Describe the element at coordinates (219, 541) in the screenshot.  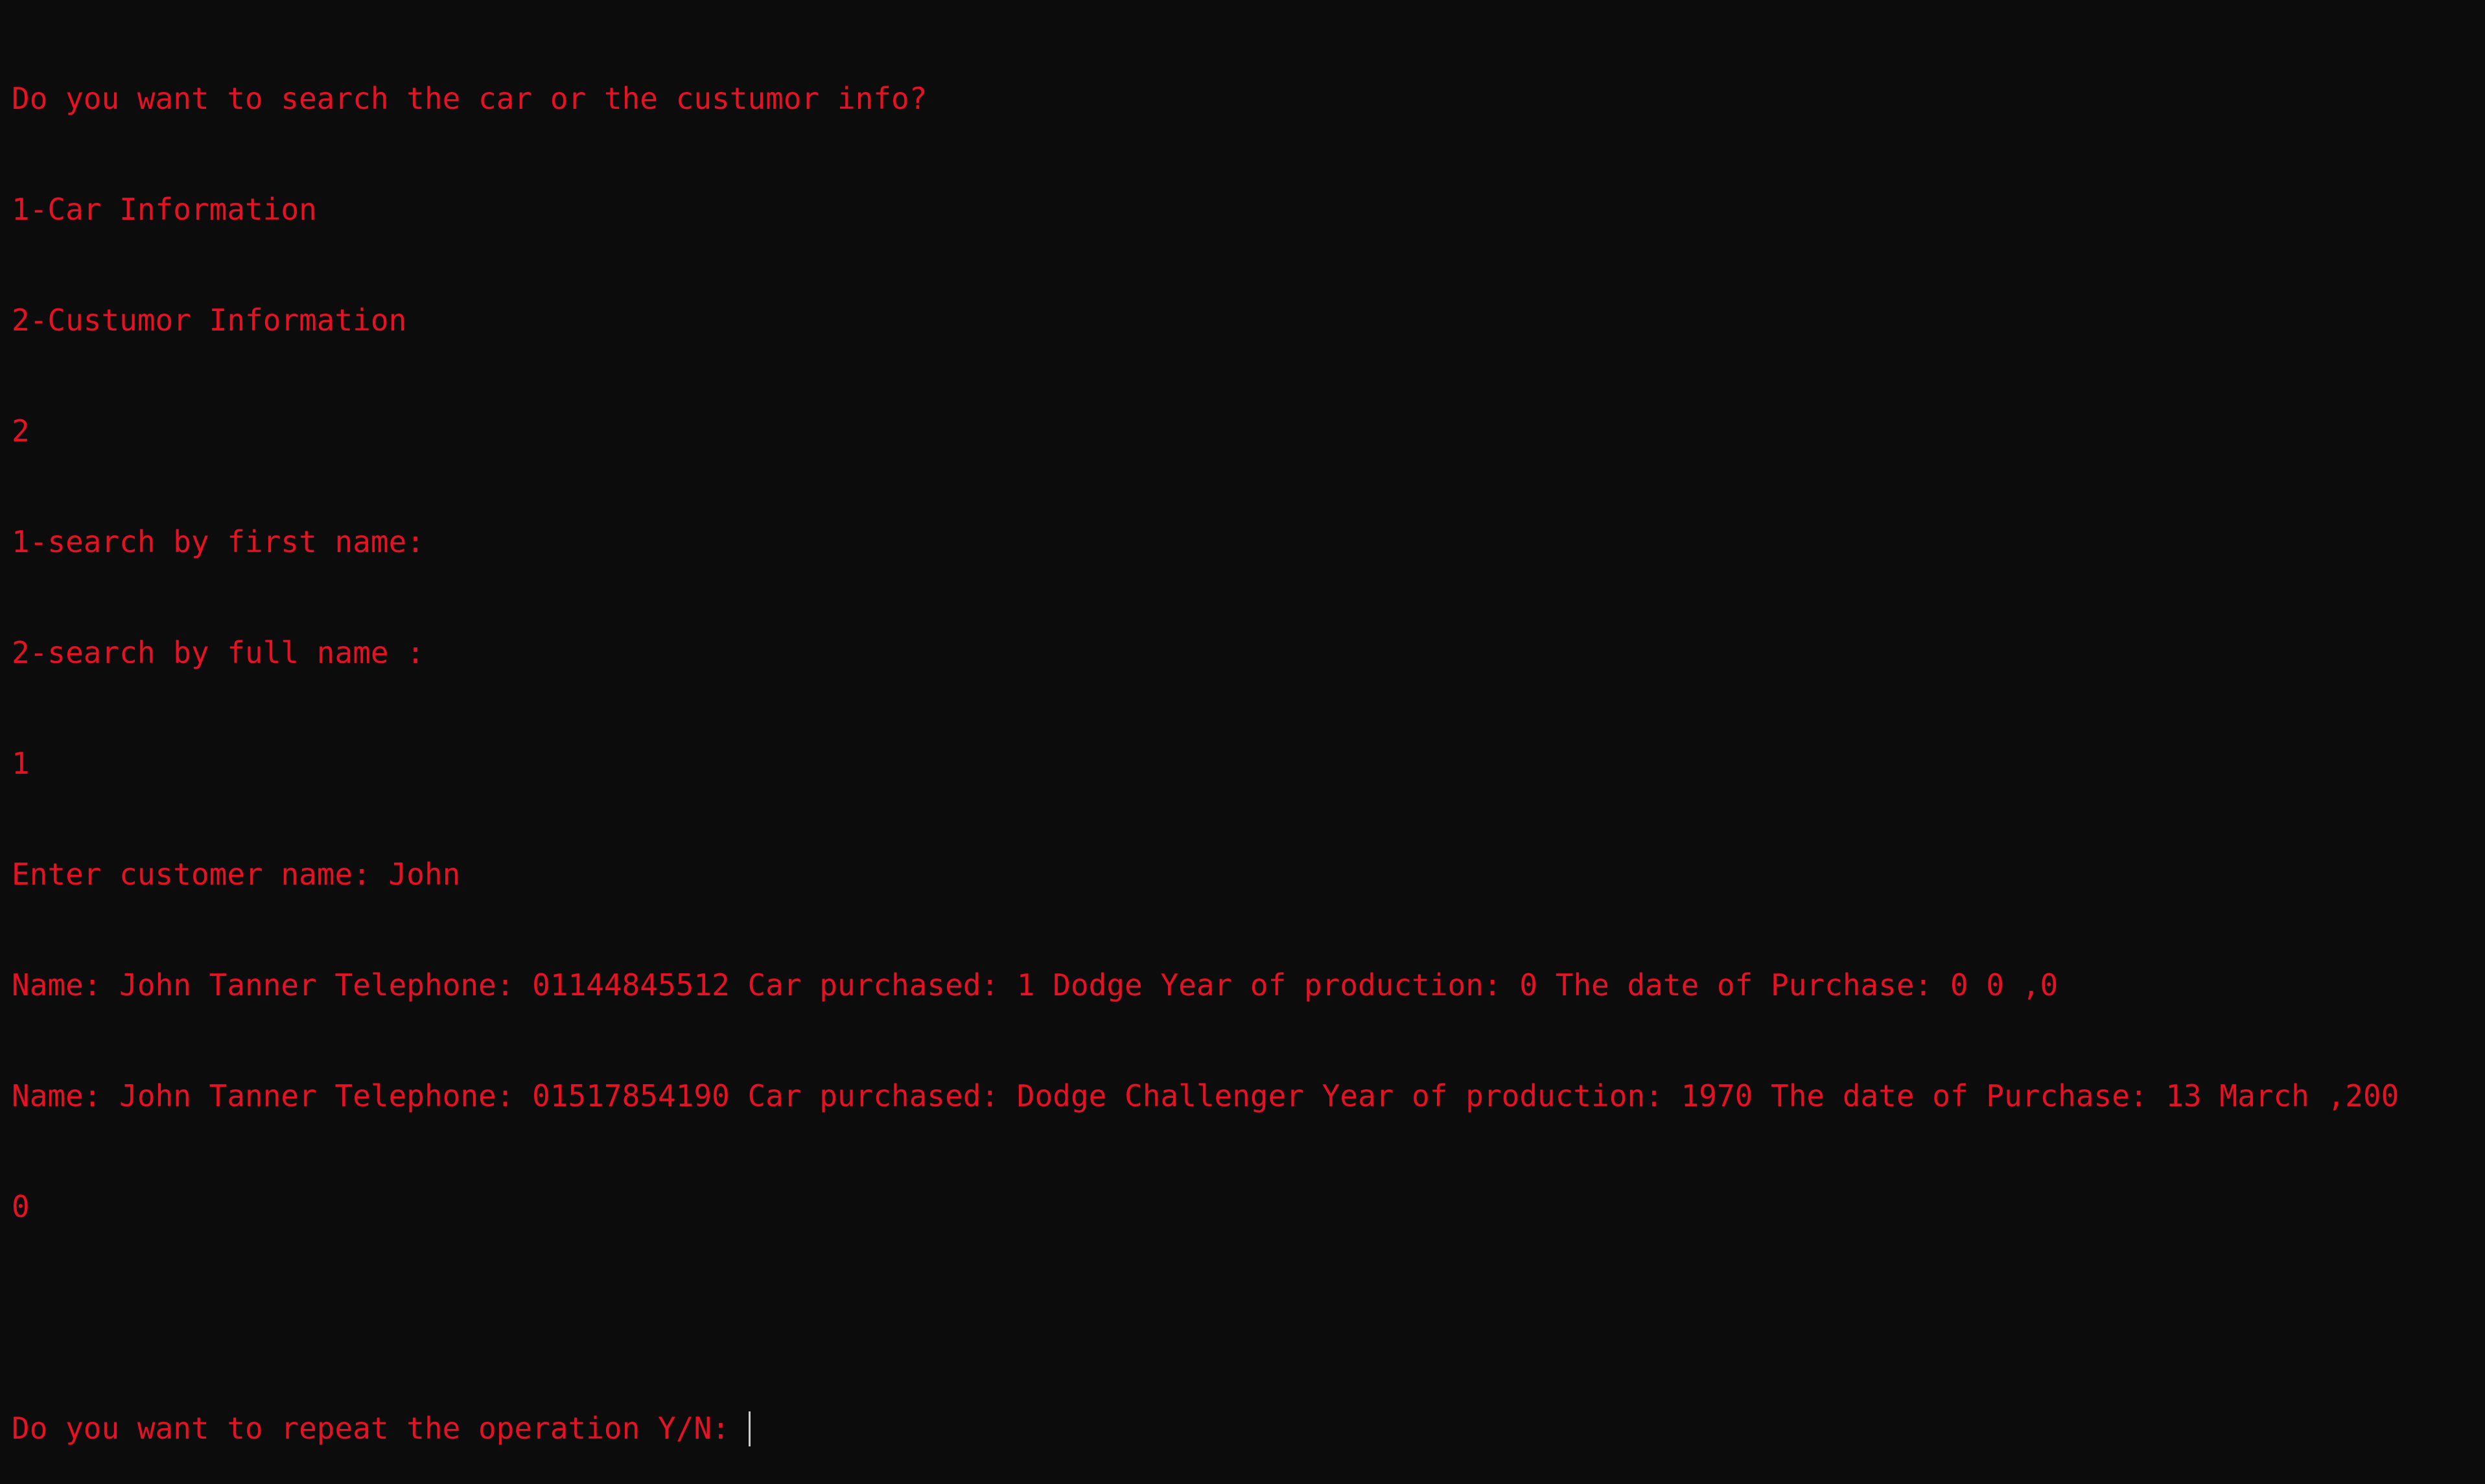
I see `output-line-search-first-name: 1-search by first name:` at that location.